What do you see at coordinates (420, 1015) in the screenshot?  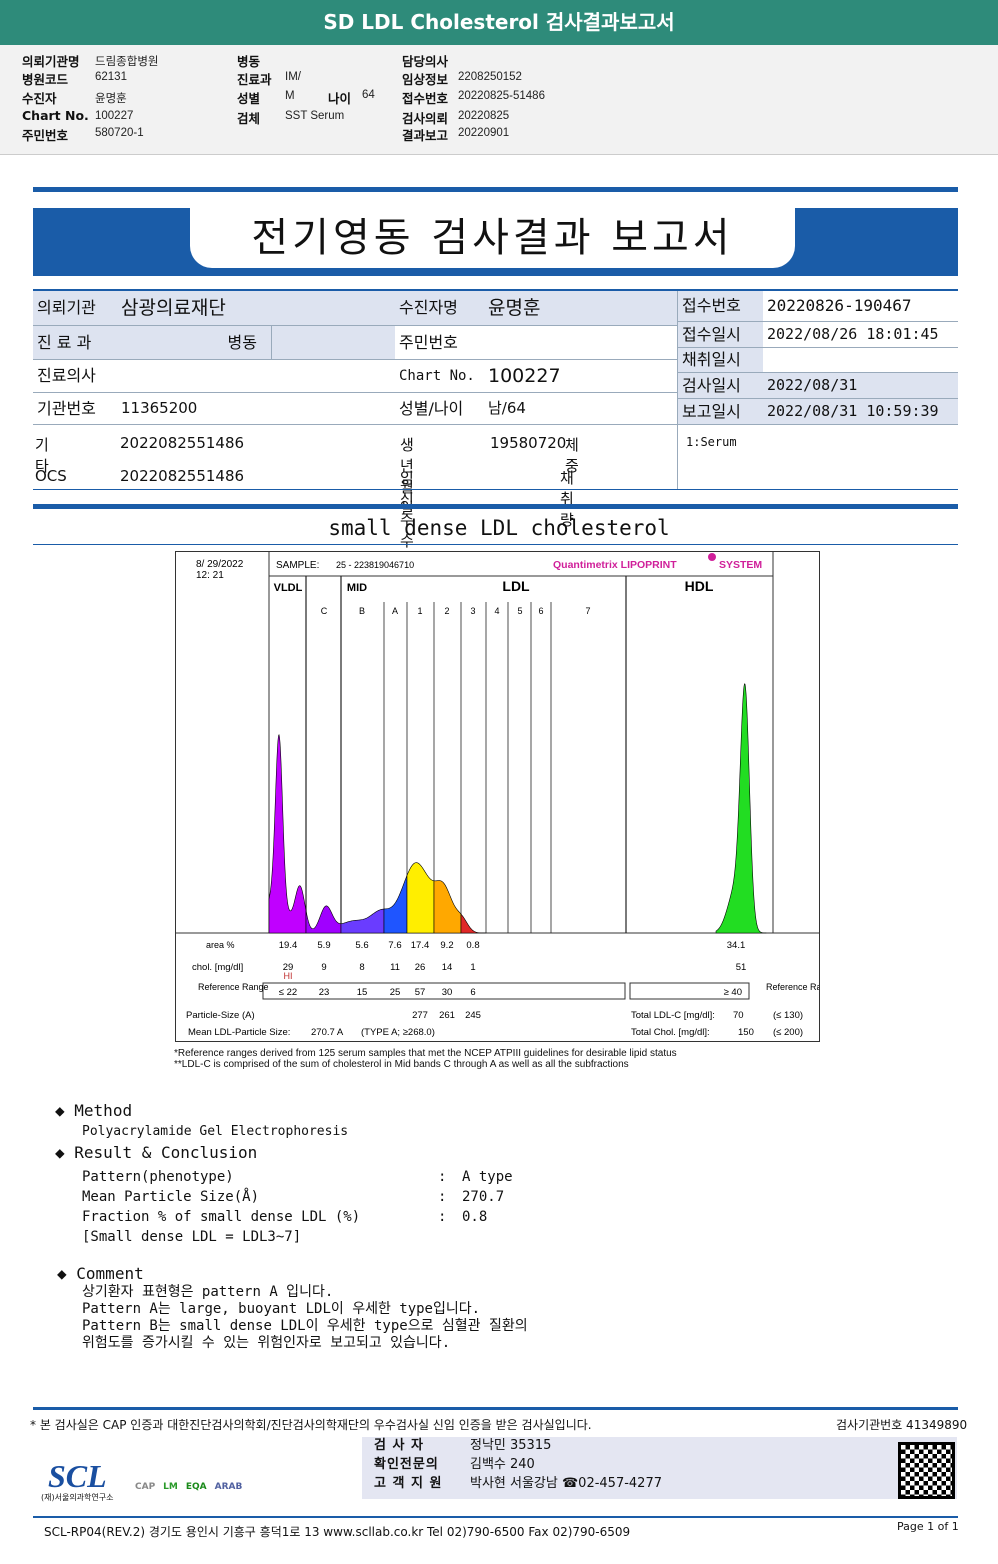 I see `particle-size-value: 277` at bounding box center [420, 1015].